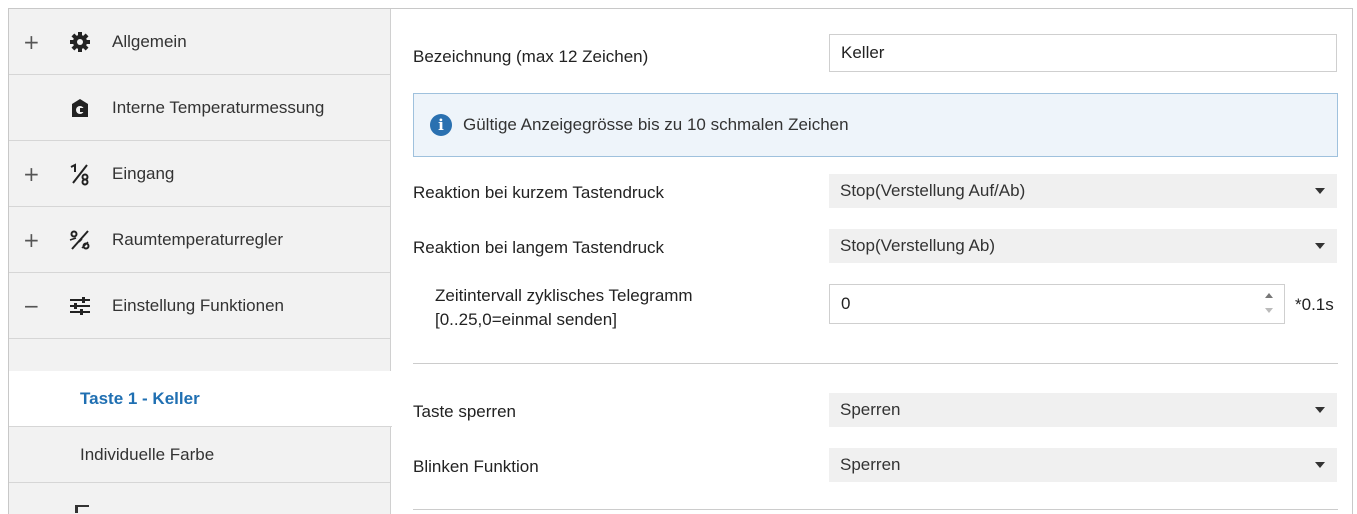 Image resolution: width=1357 pixels, height=514 pixels. I want to click on info-icon: i, so click(441, 125).